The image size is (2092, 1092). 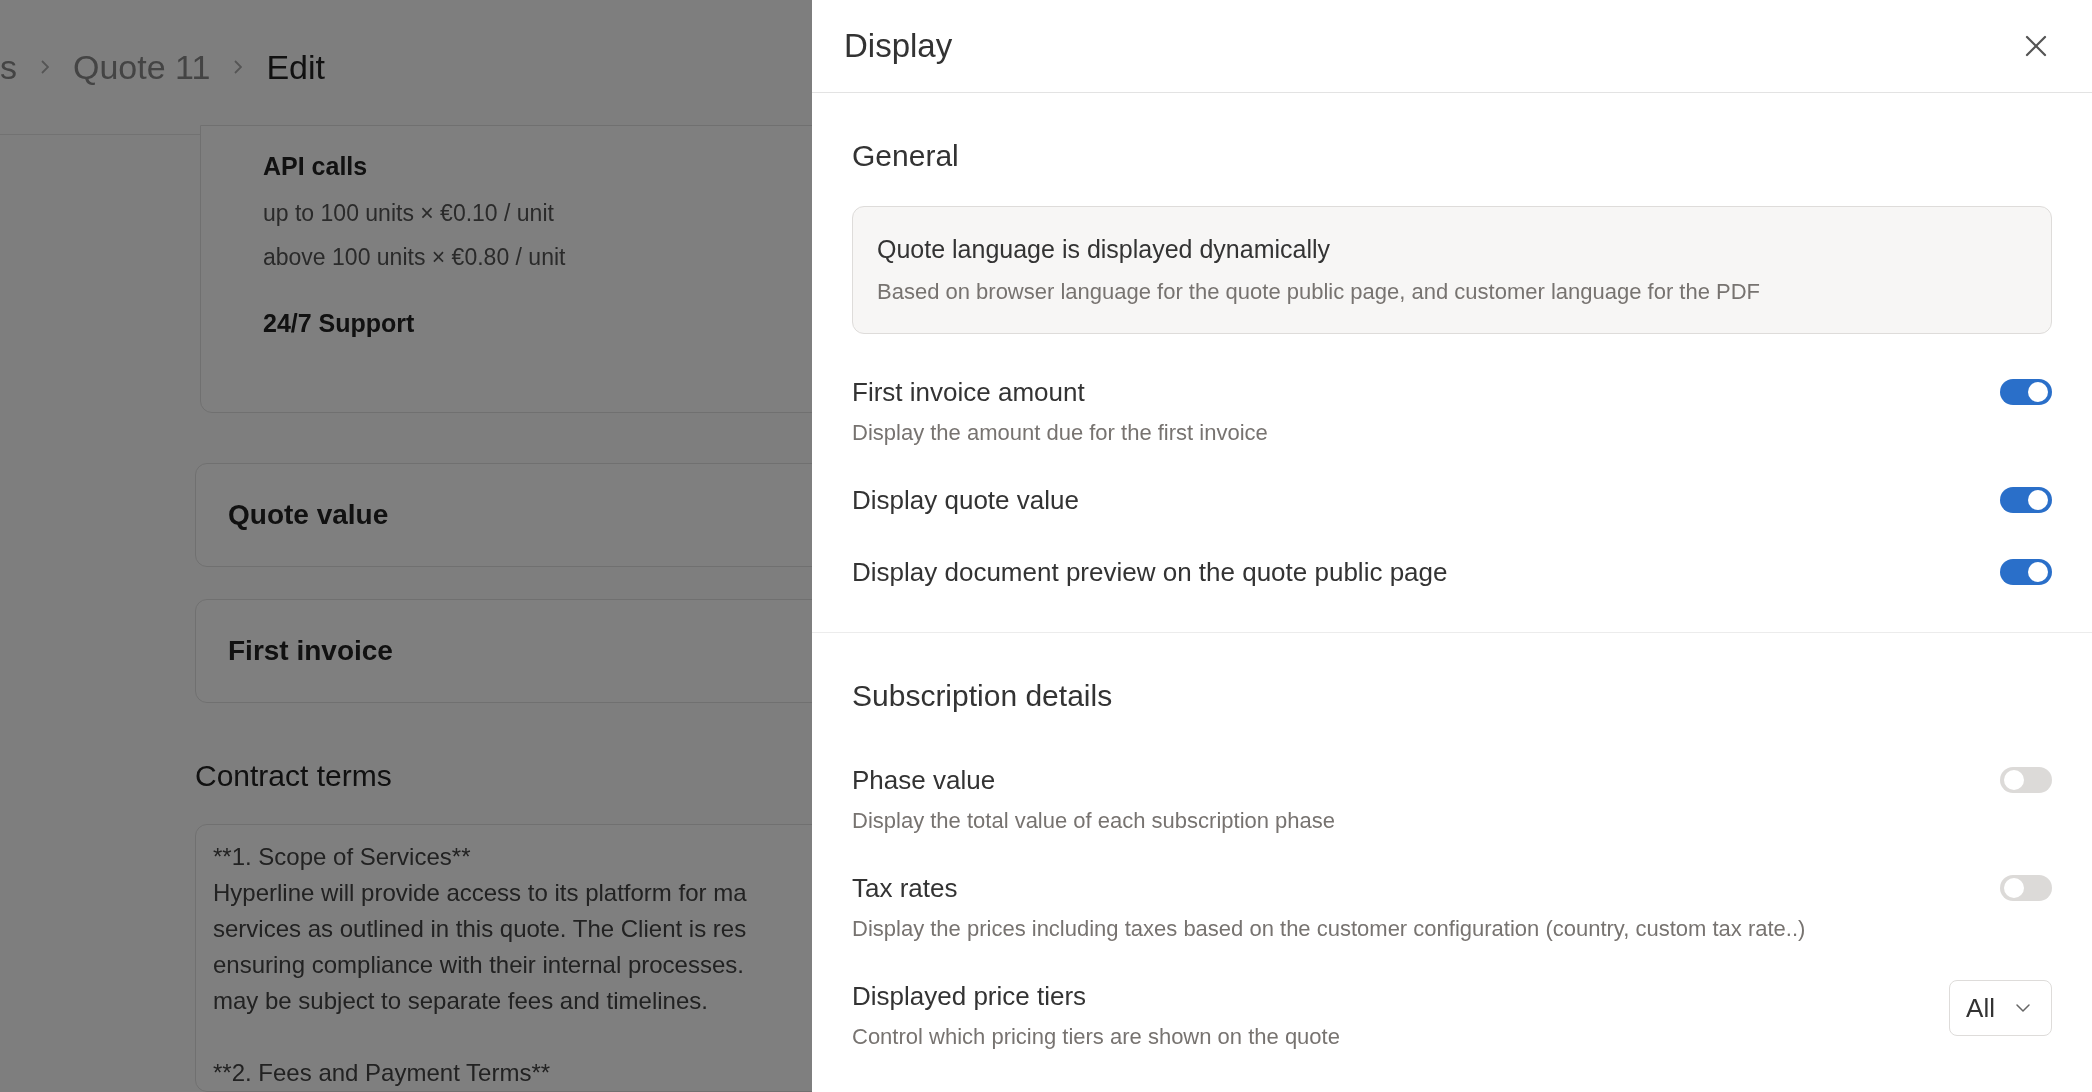 I want to click on breadcrumb-item: Edit, so click(x=295, y=67).